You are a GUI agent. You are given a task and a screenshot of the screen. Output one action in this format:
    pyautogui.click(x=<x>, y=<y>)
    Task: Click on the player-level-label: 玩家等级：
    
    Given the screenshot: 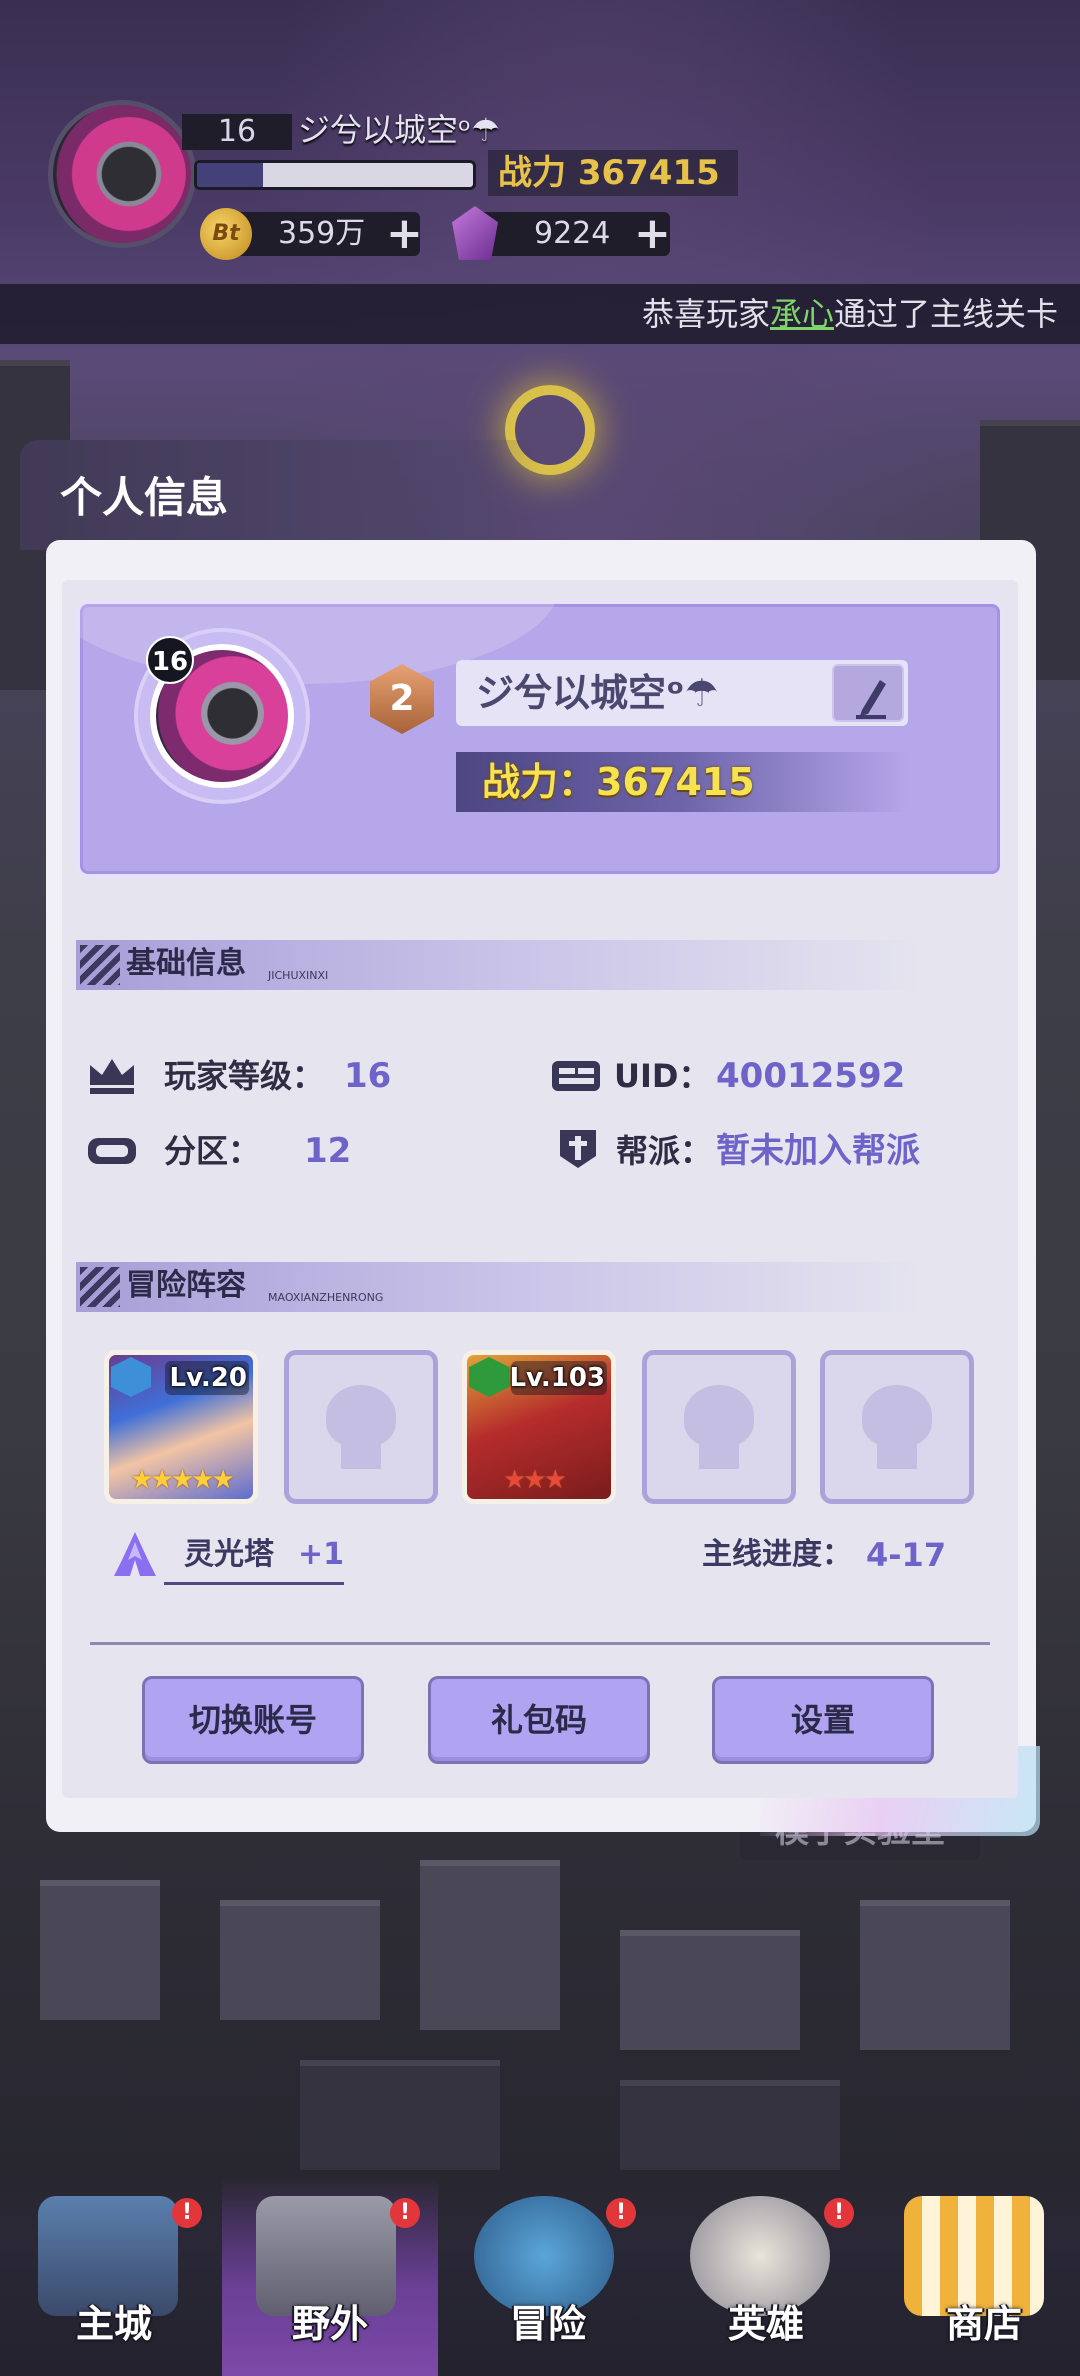 What is the action you would take?
    pyautogui.click(x=244, y=1076)
    